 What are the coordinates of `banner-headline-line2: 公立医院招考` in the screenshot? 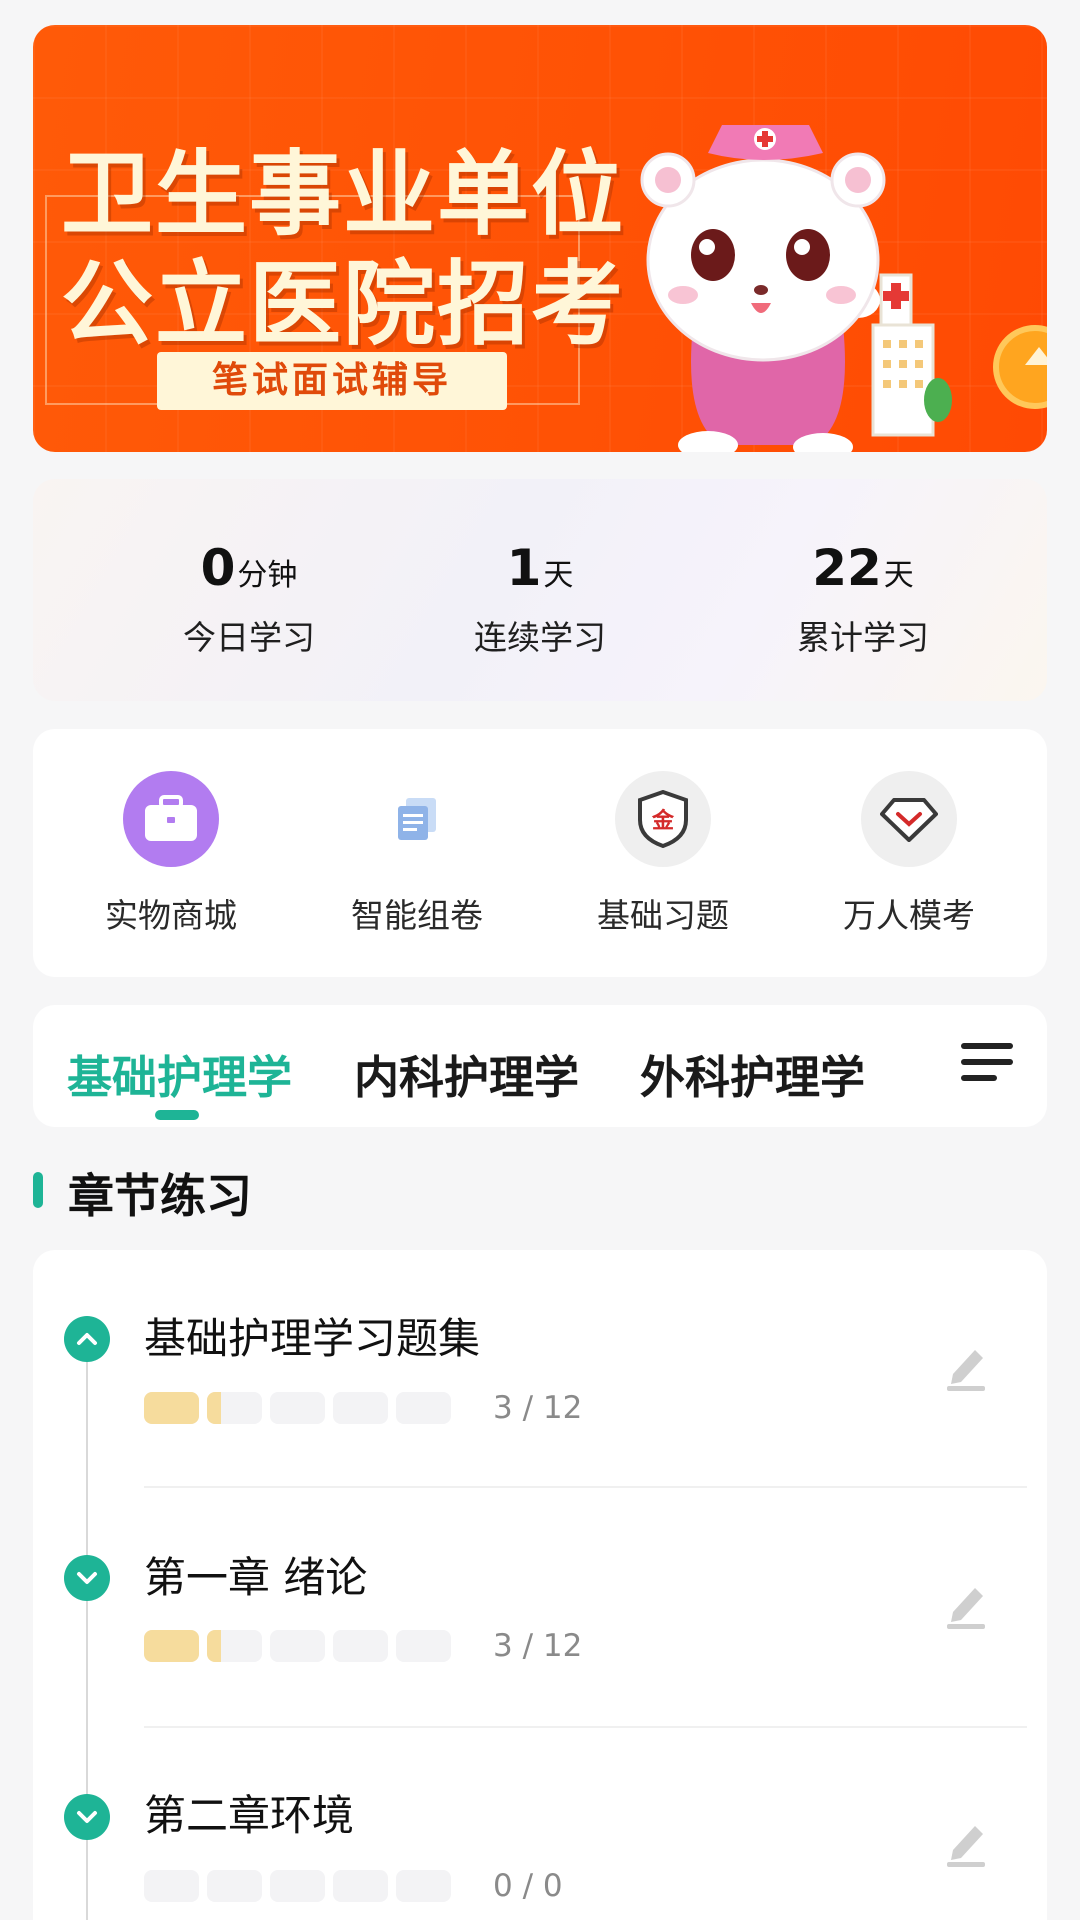 It's located at (343, 304).